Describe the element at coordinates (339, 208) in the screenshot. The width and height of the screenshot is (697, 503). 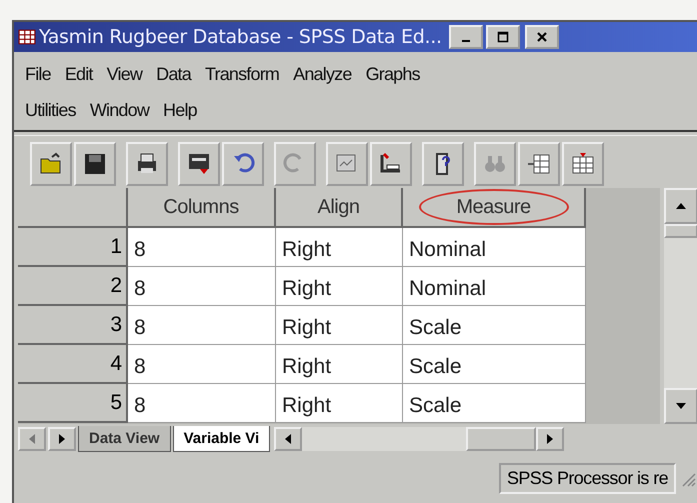
I see `column-header: Align` at that location.